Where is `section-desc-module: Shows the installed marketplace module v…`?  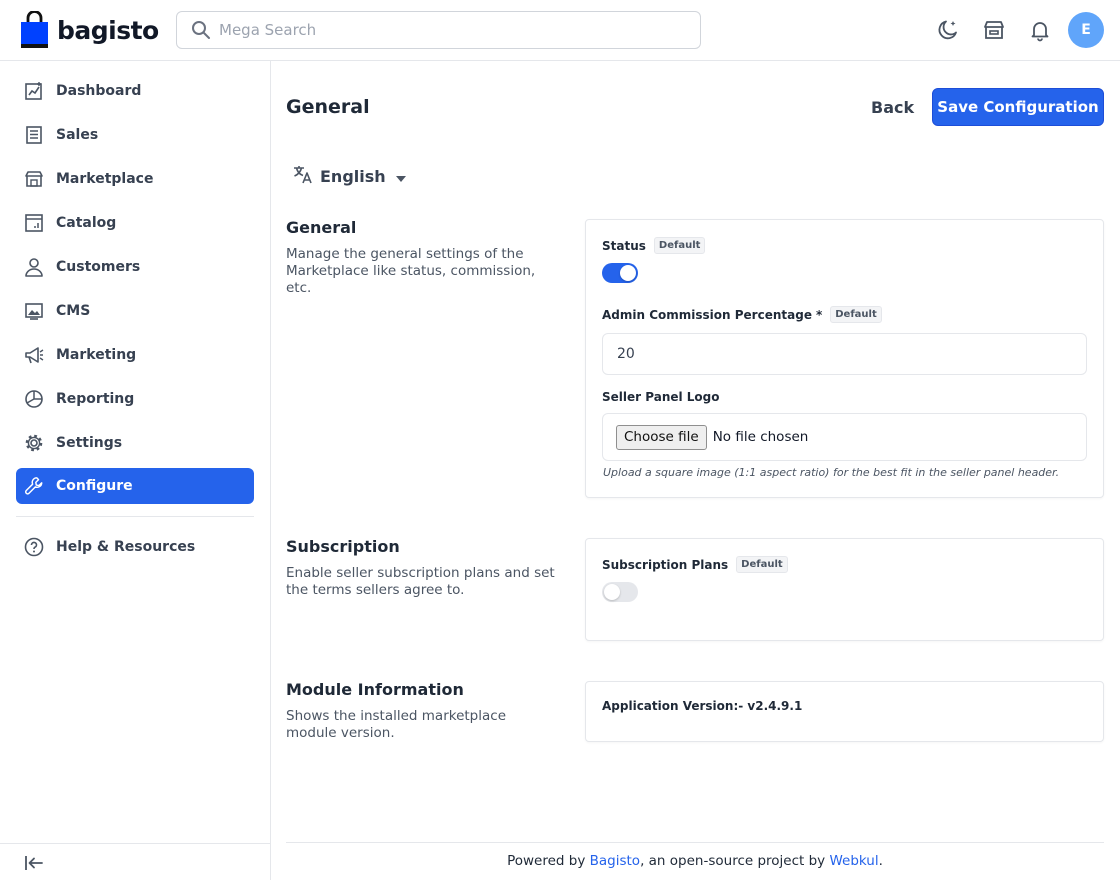 section-desc-module: Shows the installed marketplace module v… is located at coordinates (396, 724).